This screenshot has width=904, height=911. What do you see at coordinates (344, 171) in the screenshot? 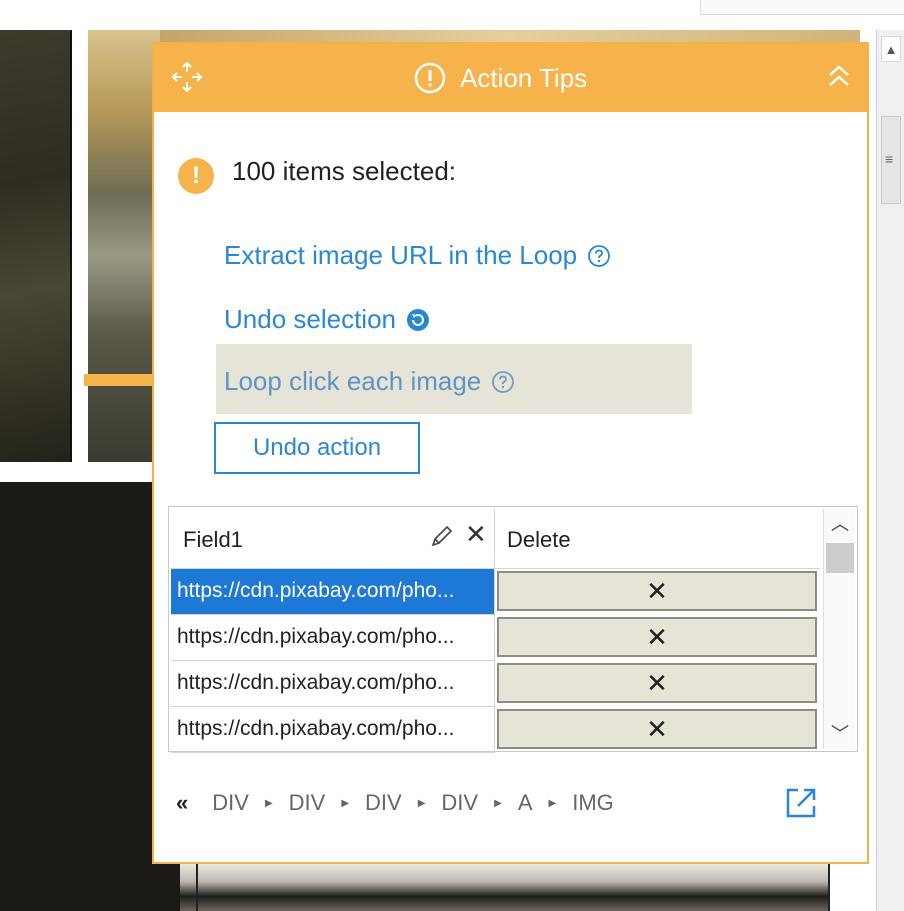
I see `selected-count-text: 100 items selected:` at bounding box center [344, 171].